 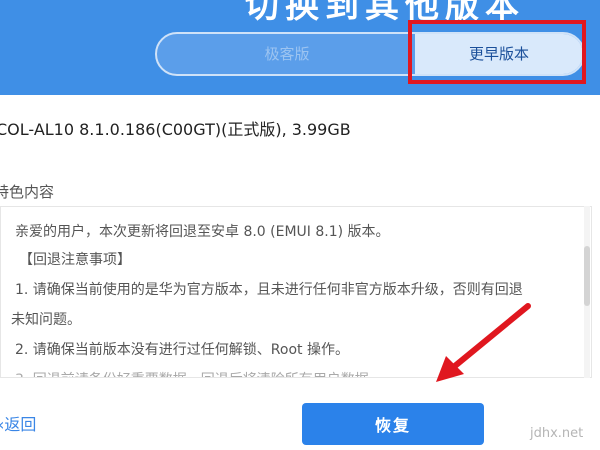 What do you see at coordinates (393, 424) in the screenshot?
I see `restore-button: 恢复` at bounding box center [393, 424].